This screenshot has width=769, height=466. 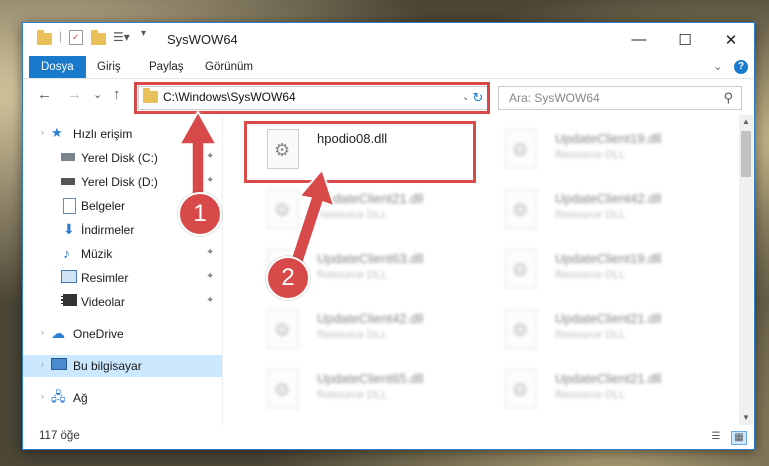 I want to click on window-title: SysWOW64, so click(x=202, y=39).